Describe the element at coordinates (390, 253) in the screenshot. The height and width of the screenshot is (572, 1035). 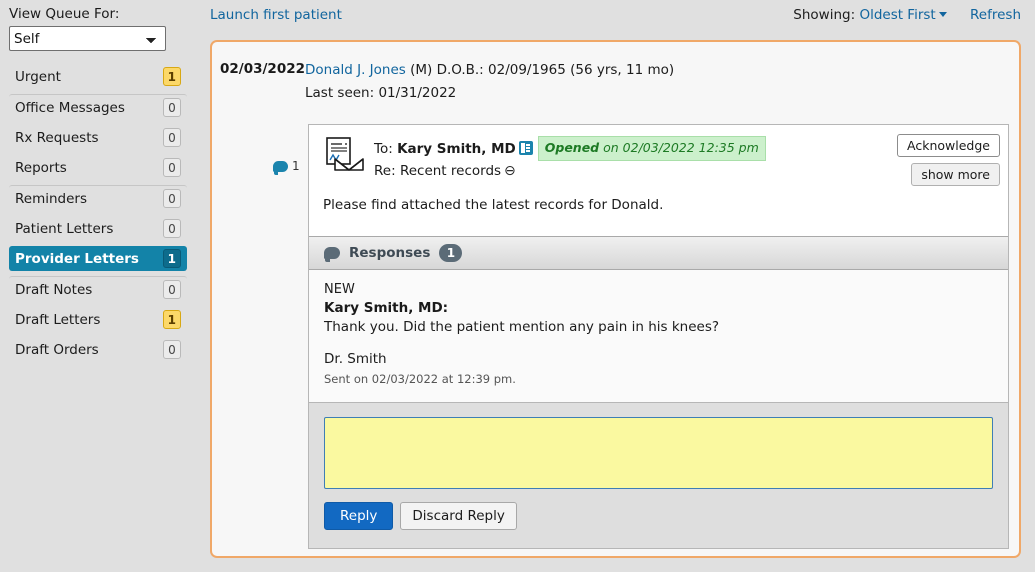
I see `responses-title: Responses` at that location.